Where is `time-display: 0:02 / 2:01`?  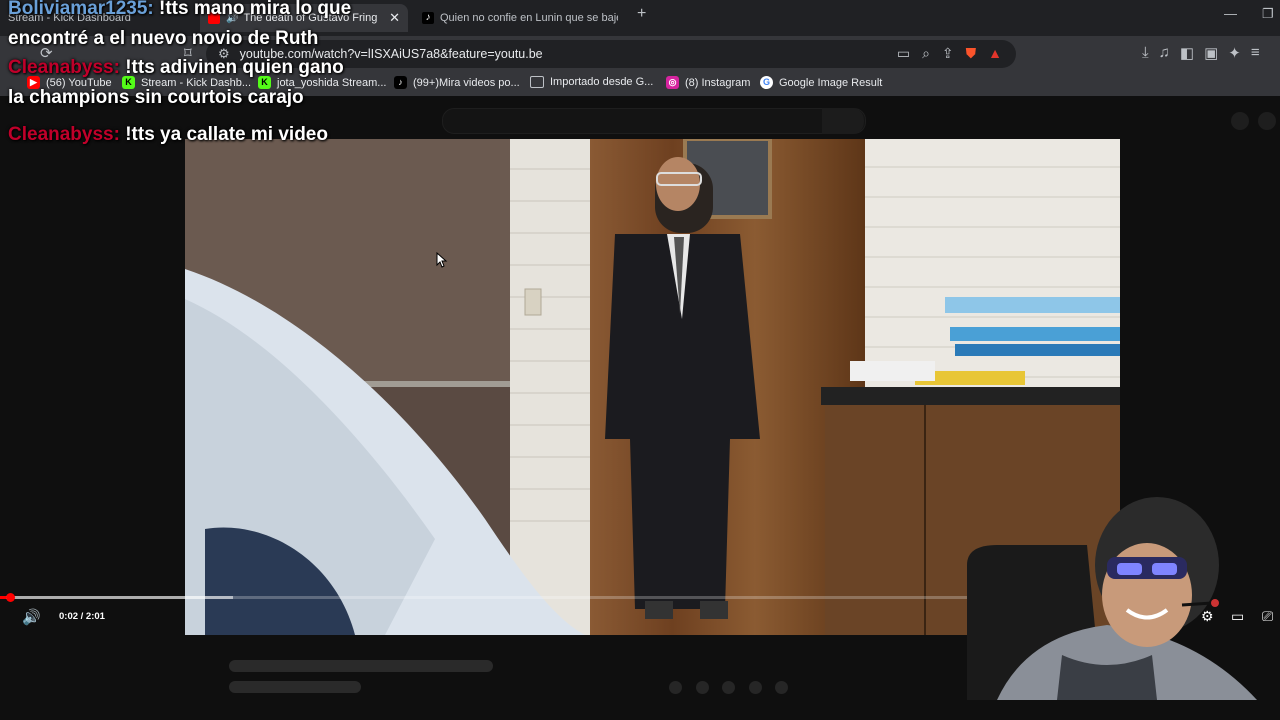 time-display: 0:02 / 2:01 is located at coordinates (82, 616).